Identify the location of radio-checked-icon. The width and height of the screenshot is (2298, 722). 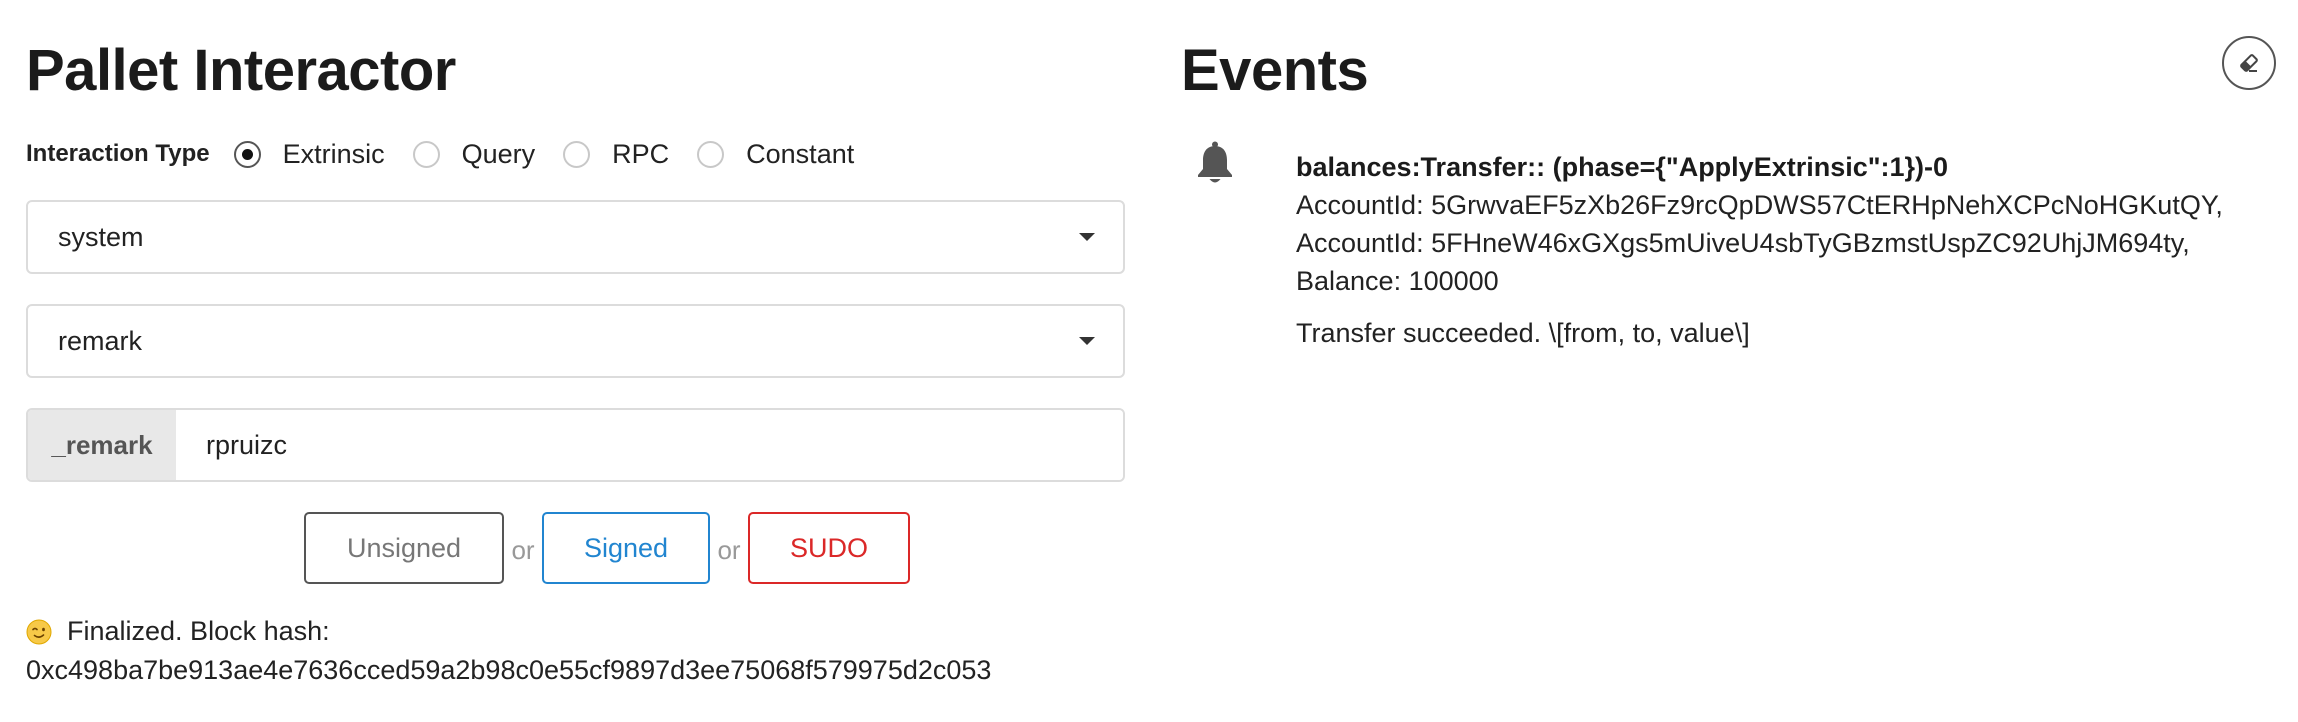
(247, 154).